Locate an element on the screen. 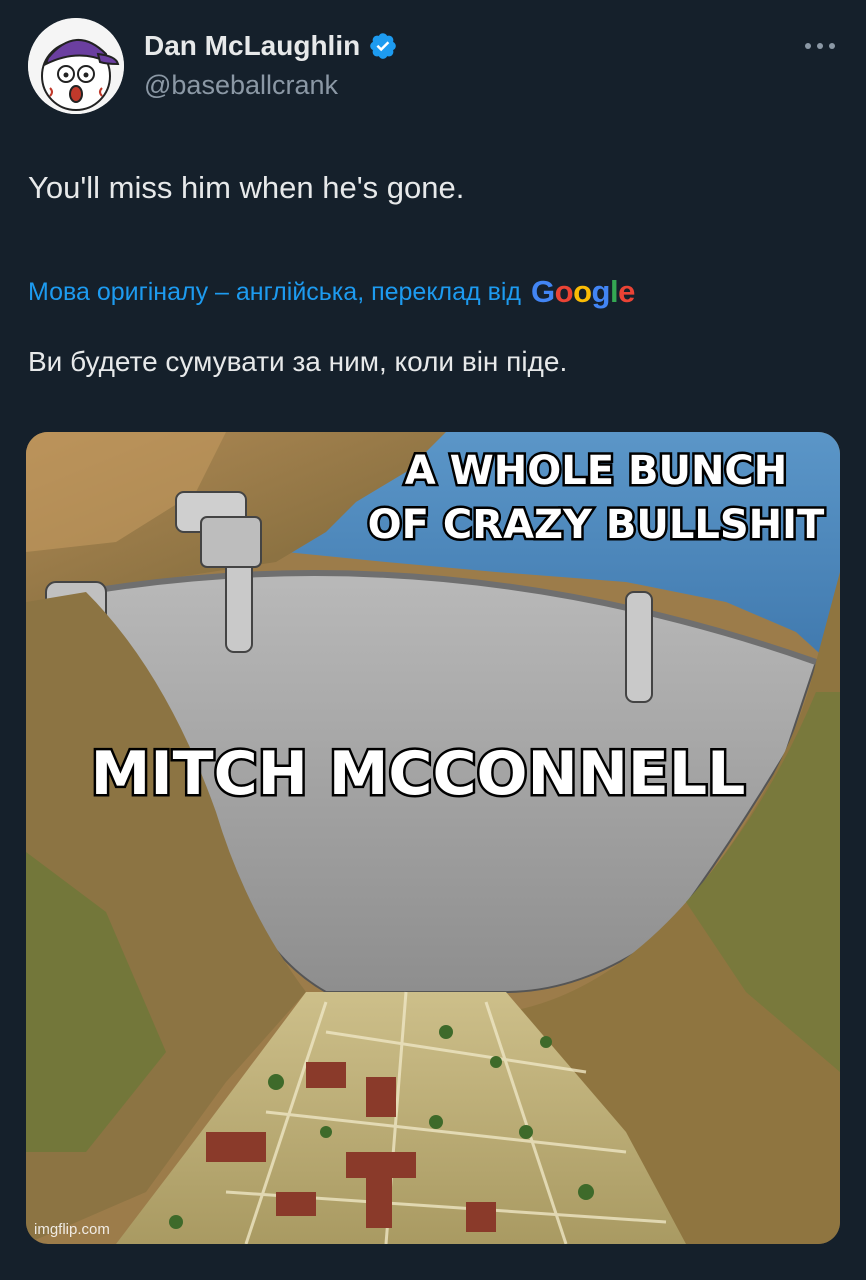  top-caption-line2: OF CRAZY BULLSHIT is located at coordinates (596, 525).